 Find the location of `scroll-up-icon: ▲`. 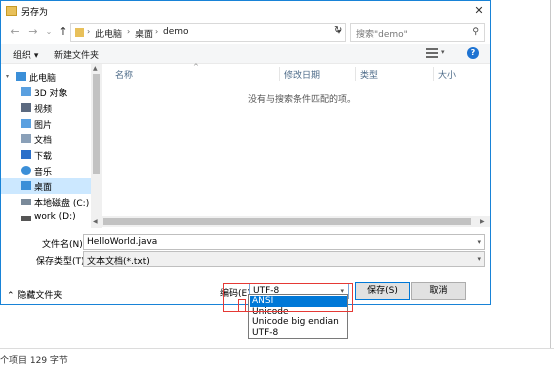

scroll-up-icon: ▲ is located at coordinates (95, 68).